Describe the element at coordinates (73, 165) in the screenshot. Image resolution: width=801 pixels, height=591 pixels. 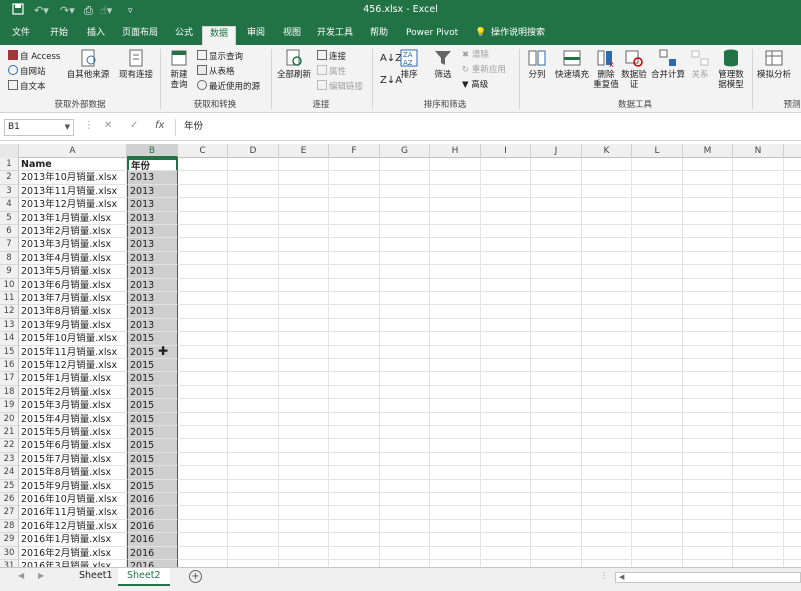
I see `cell-name: Name` at that location.